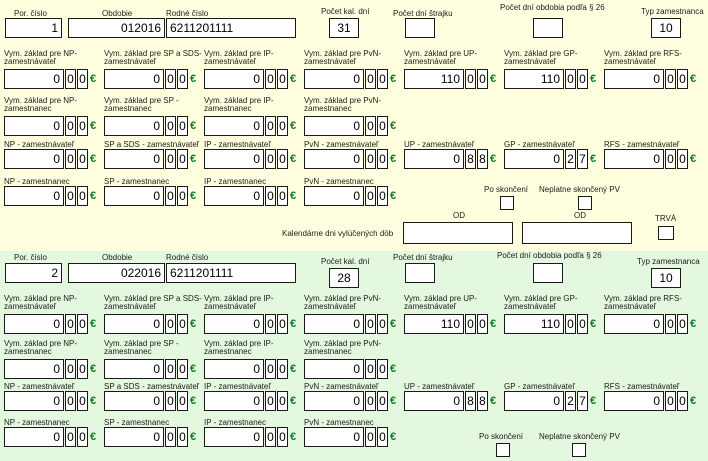 The image size is (708, 461). I want to click on np-zamestnanec-int: 0, so click(34, 437).